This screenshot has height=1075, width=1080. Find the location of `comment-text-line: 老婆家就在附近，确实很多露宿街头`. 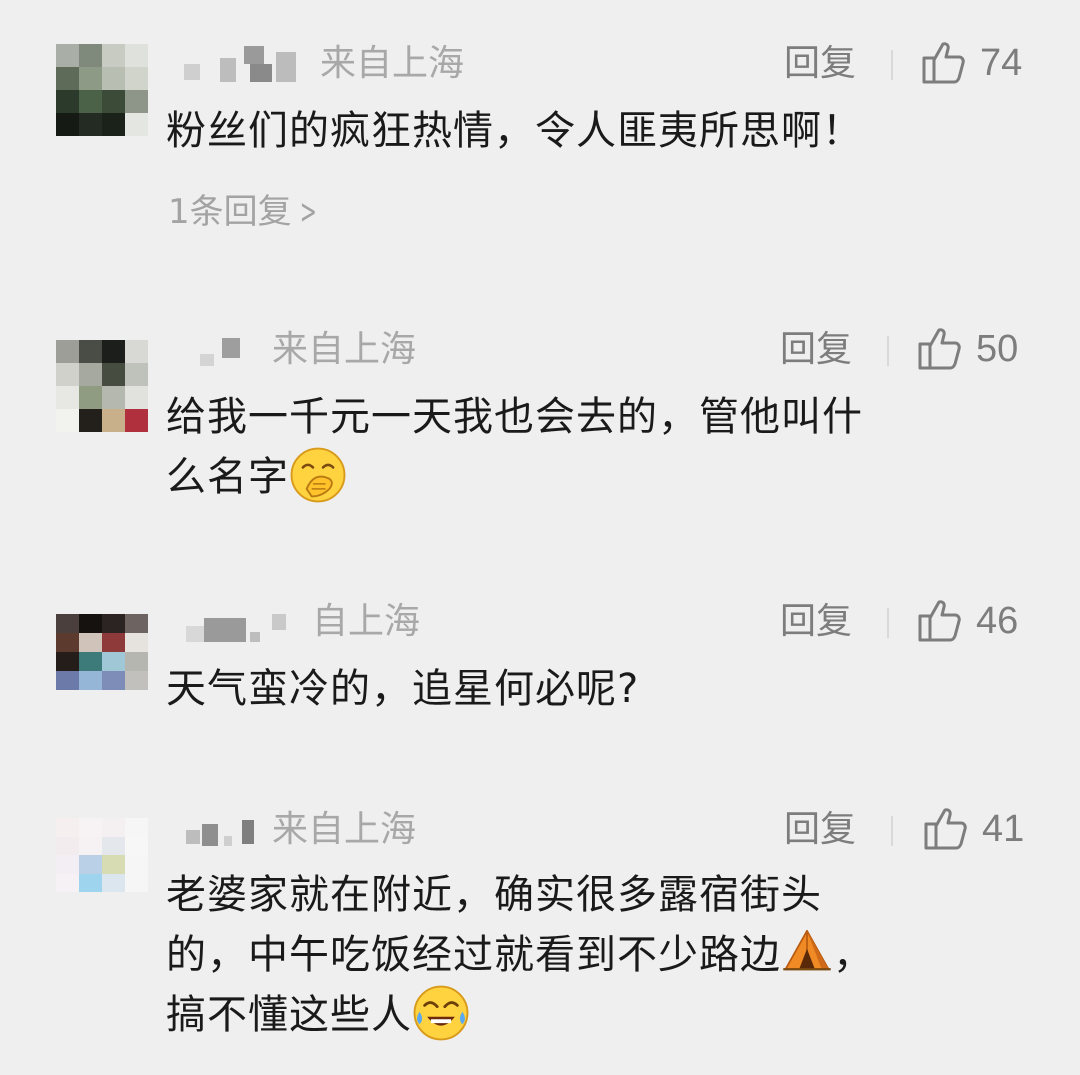

comment-text-line: 老婆家就在附近，确实很多露宿街头 is located at coordinates (494, 895).